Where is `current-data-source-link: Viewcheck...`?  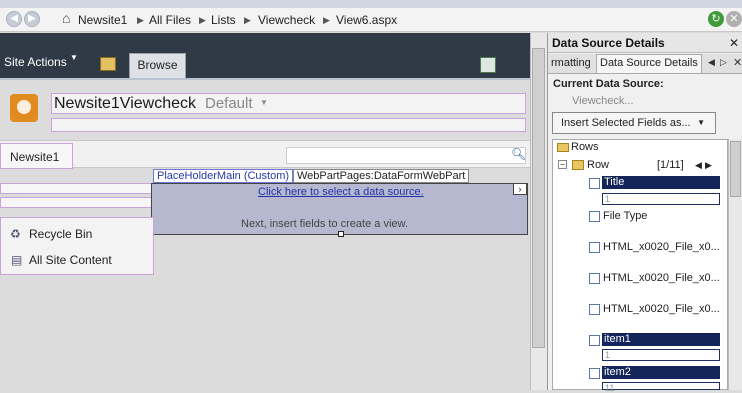 current-data-source-link: Viewcheck... is located at coordinates (603, 101).